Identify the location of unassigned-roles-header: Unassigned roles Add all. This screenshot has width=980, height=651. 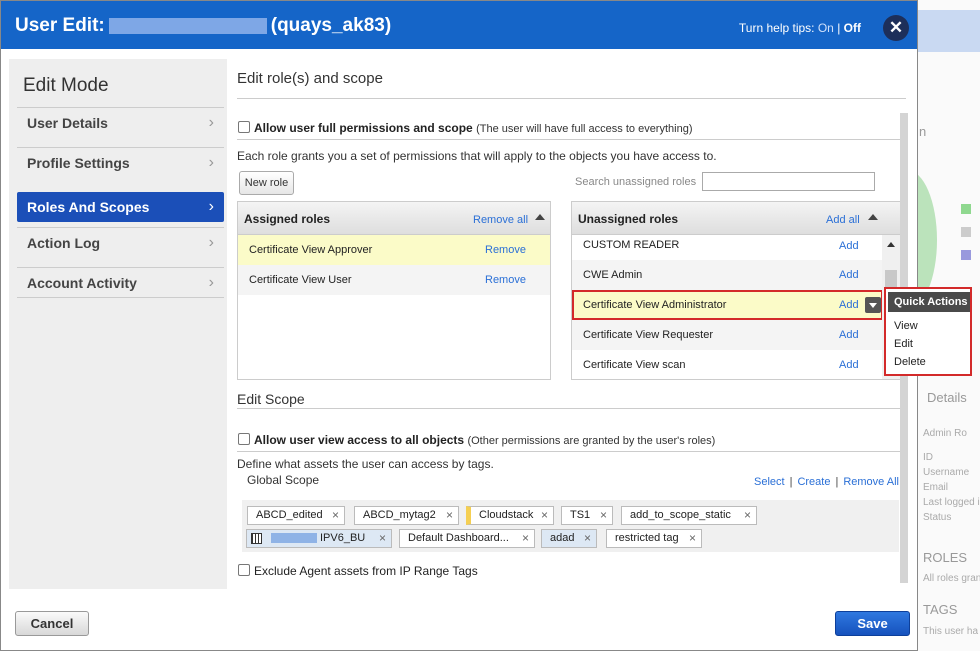
(736, 218).